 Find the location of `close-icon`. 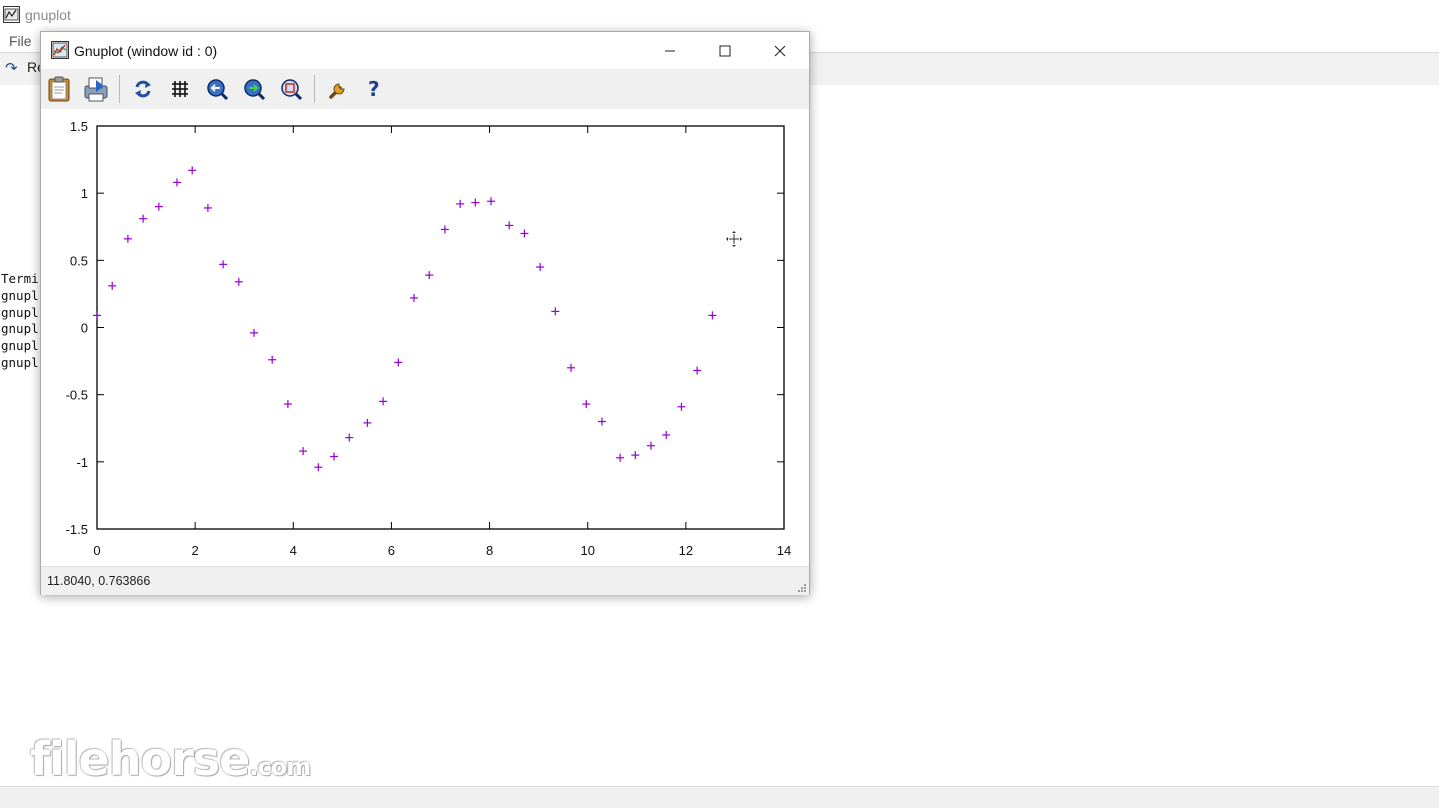

close-icon is located at coordinates (780, 50).